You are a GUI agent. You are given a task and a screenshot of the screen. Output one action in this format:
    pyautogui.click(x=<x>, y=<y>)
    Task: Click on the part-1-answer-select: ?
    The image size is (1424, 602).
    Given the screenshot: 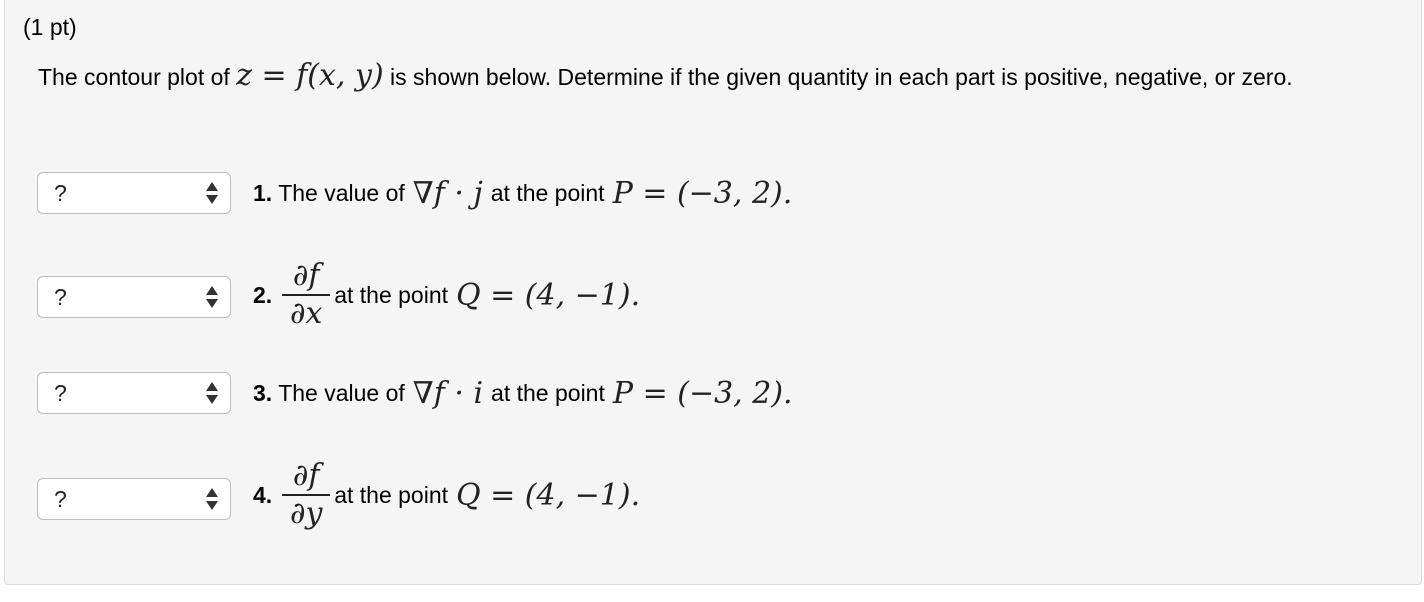 What is the action you would take?
    pyautogui.click(x=134, y=193)
    